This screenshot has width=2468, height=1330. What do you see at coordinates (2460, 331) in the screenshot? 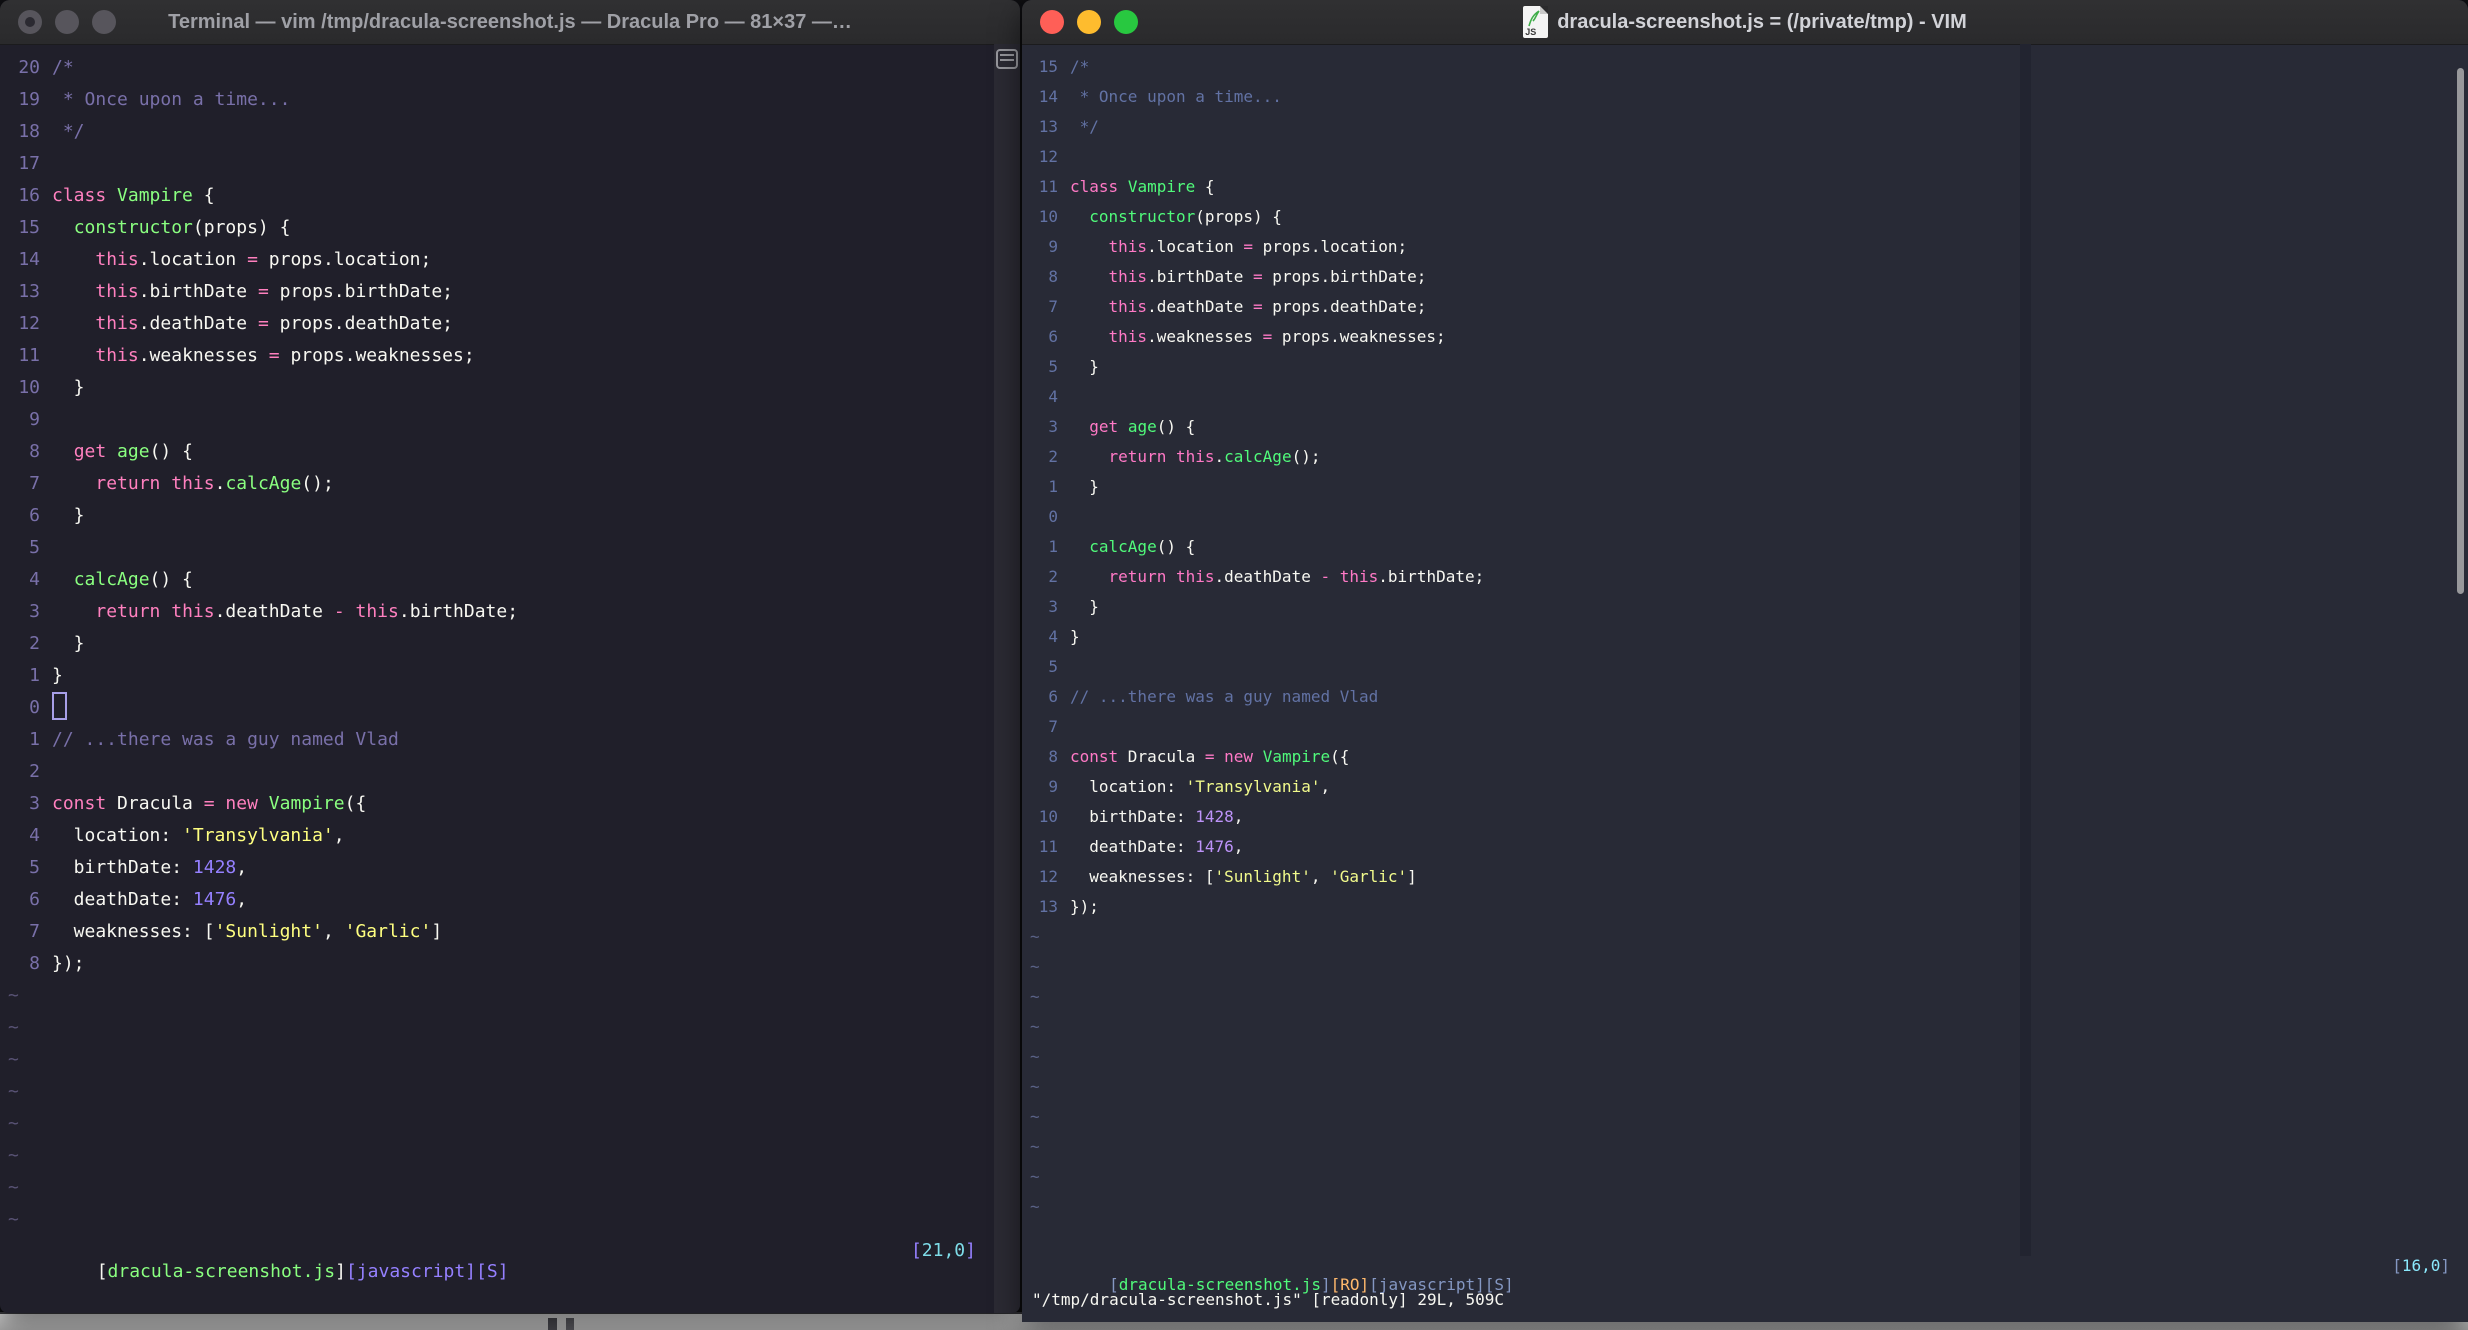
I see `scrollbar-thumb` at bounding box center [2460, 331].